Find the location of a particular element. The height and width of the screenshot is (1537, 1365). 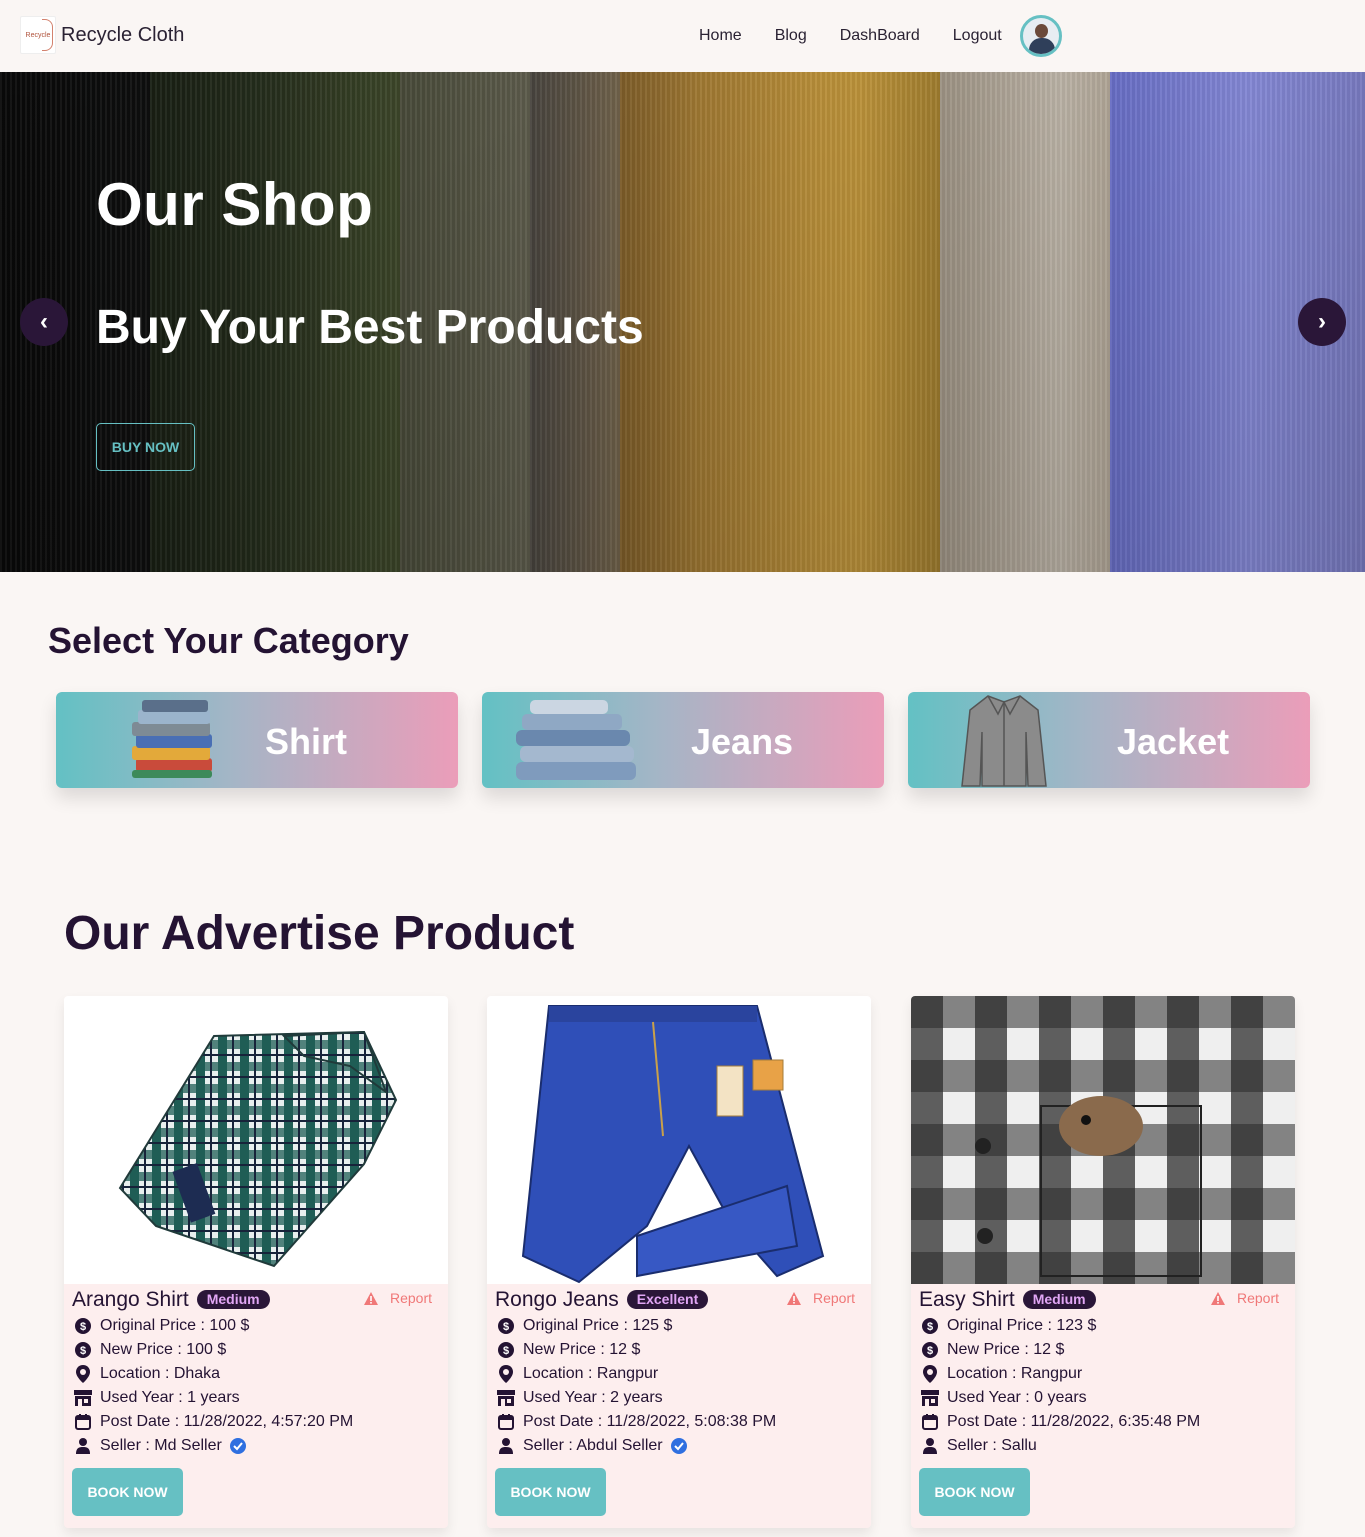

original-price-text: Original Price : 123 $ is located at coordinates (1022, 1325).